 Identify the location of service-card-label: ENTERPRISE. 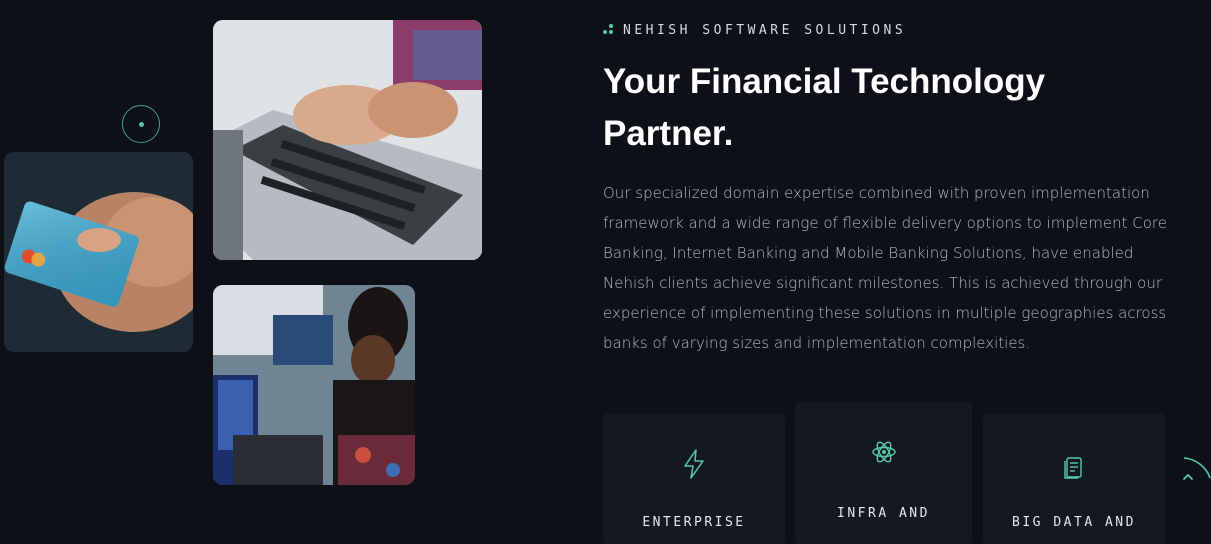
(694, 522).